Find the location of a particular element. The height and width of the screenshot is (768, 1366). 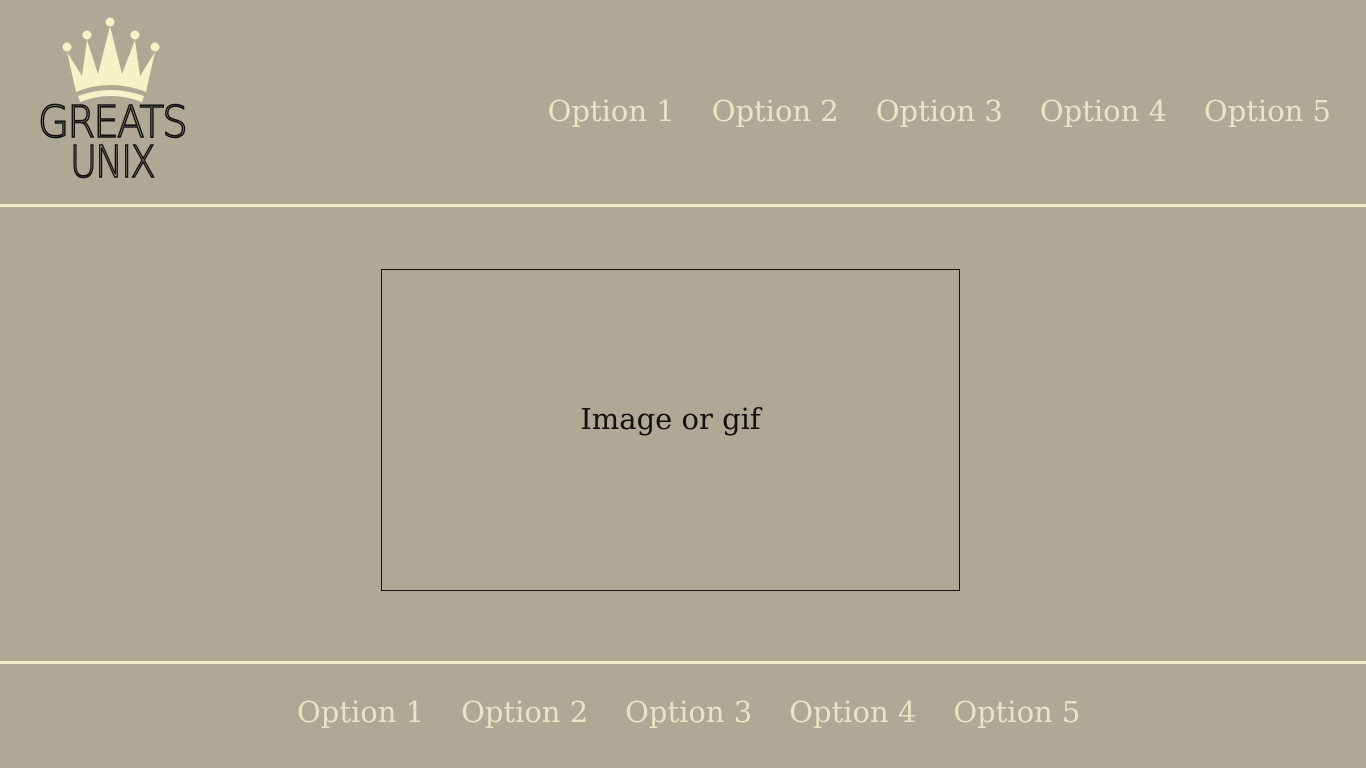

header-nav-option-3: Option 3 is located at coordinates (939, 111).